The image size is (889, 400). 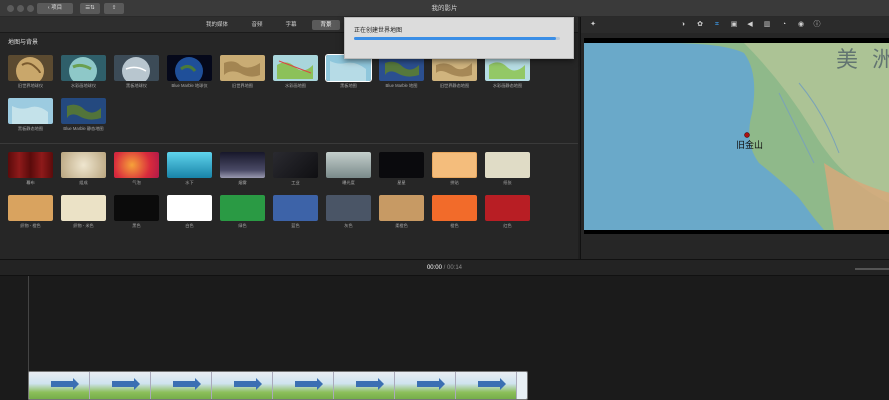 What do you see at coordinates (784, 25) in the screenshot?
I see `speed-icon: ◔` at bounding box center [784, 25].